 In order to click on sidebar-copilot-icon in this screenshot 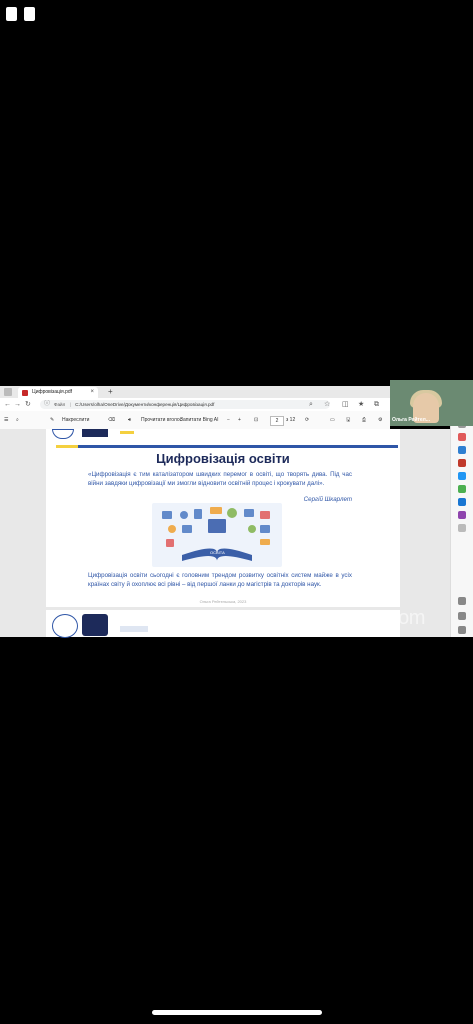, I will do `click(462, 437)`.